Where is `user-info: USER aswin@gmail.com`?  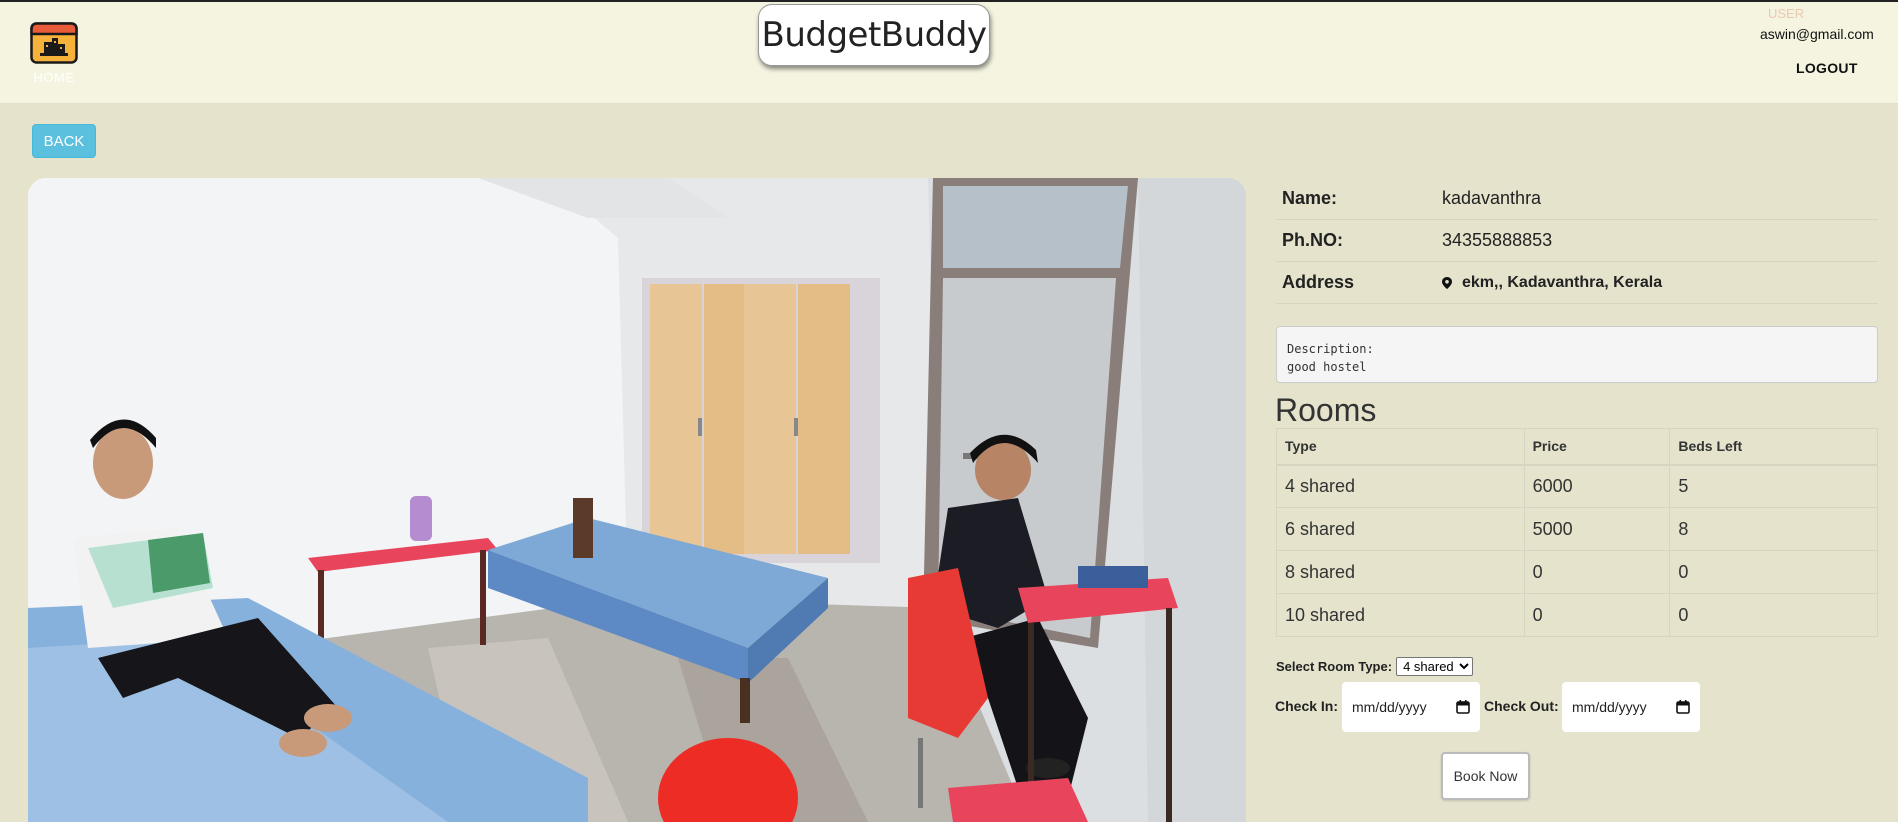 user-info: USER aswin@gmail.com is located at coordinates (1829, 24).